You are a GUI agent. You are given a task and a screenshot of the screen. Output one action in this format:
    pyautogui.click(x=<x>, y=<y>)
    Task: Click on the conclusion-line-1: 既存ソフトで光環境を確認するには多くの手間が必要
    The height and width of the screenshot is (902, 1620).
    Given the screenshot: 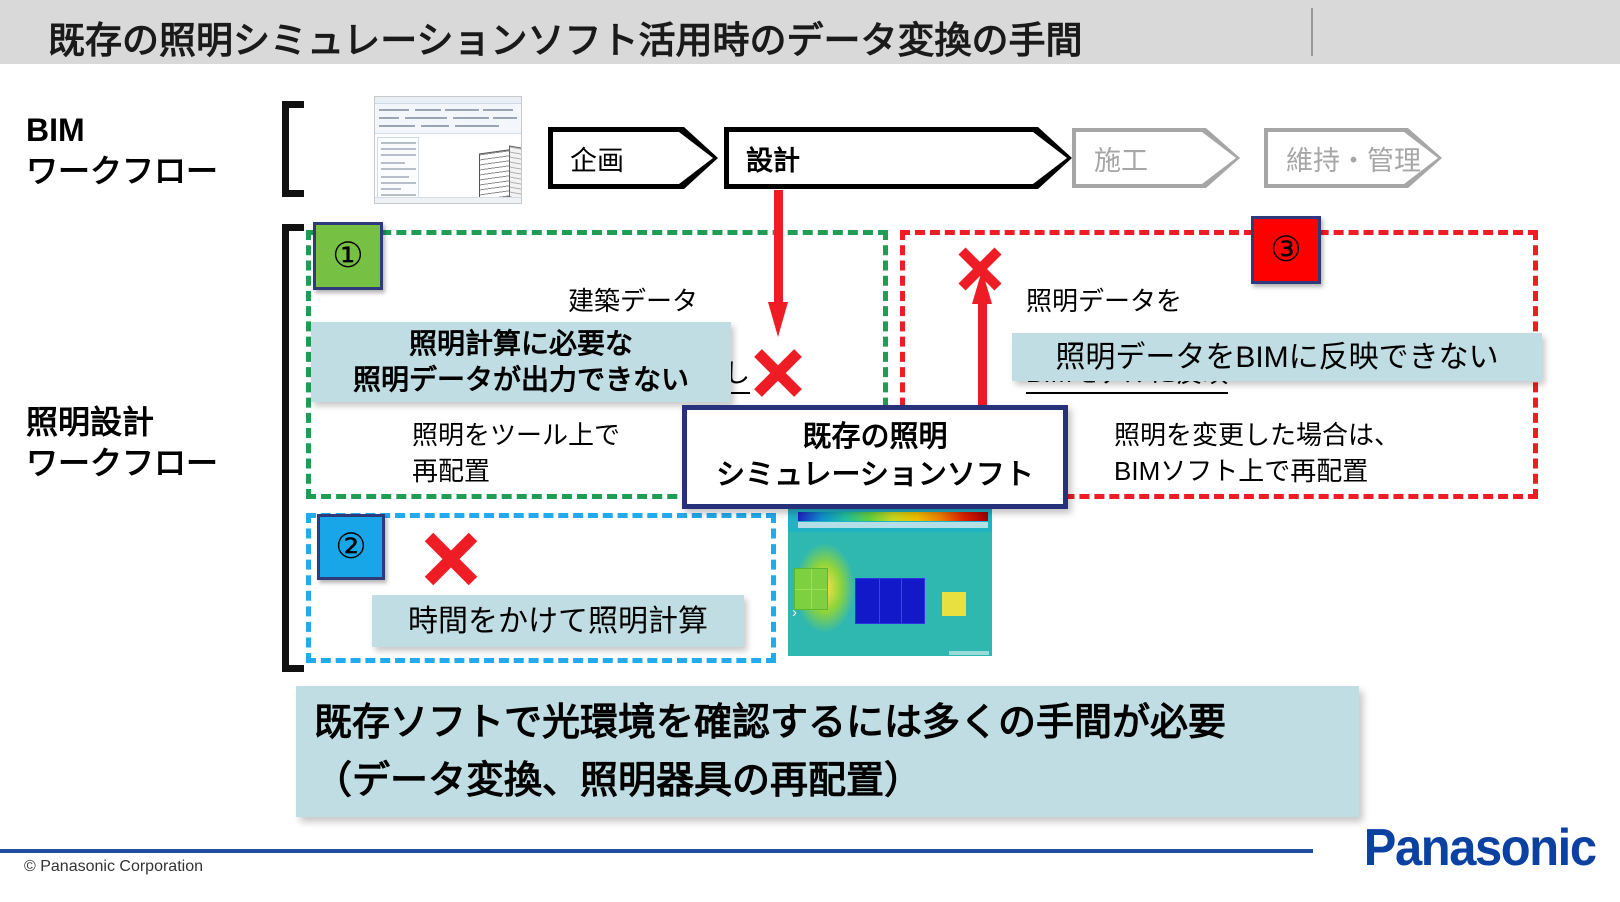 What is the action you would take?
    pyautogui.click(x=770, y=723)
    